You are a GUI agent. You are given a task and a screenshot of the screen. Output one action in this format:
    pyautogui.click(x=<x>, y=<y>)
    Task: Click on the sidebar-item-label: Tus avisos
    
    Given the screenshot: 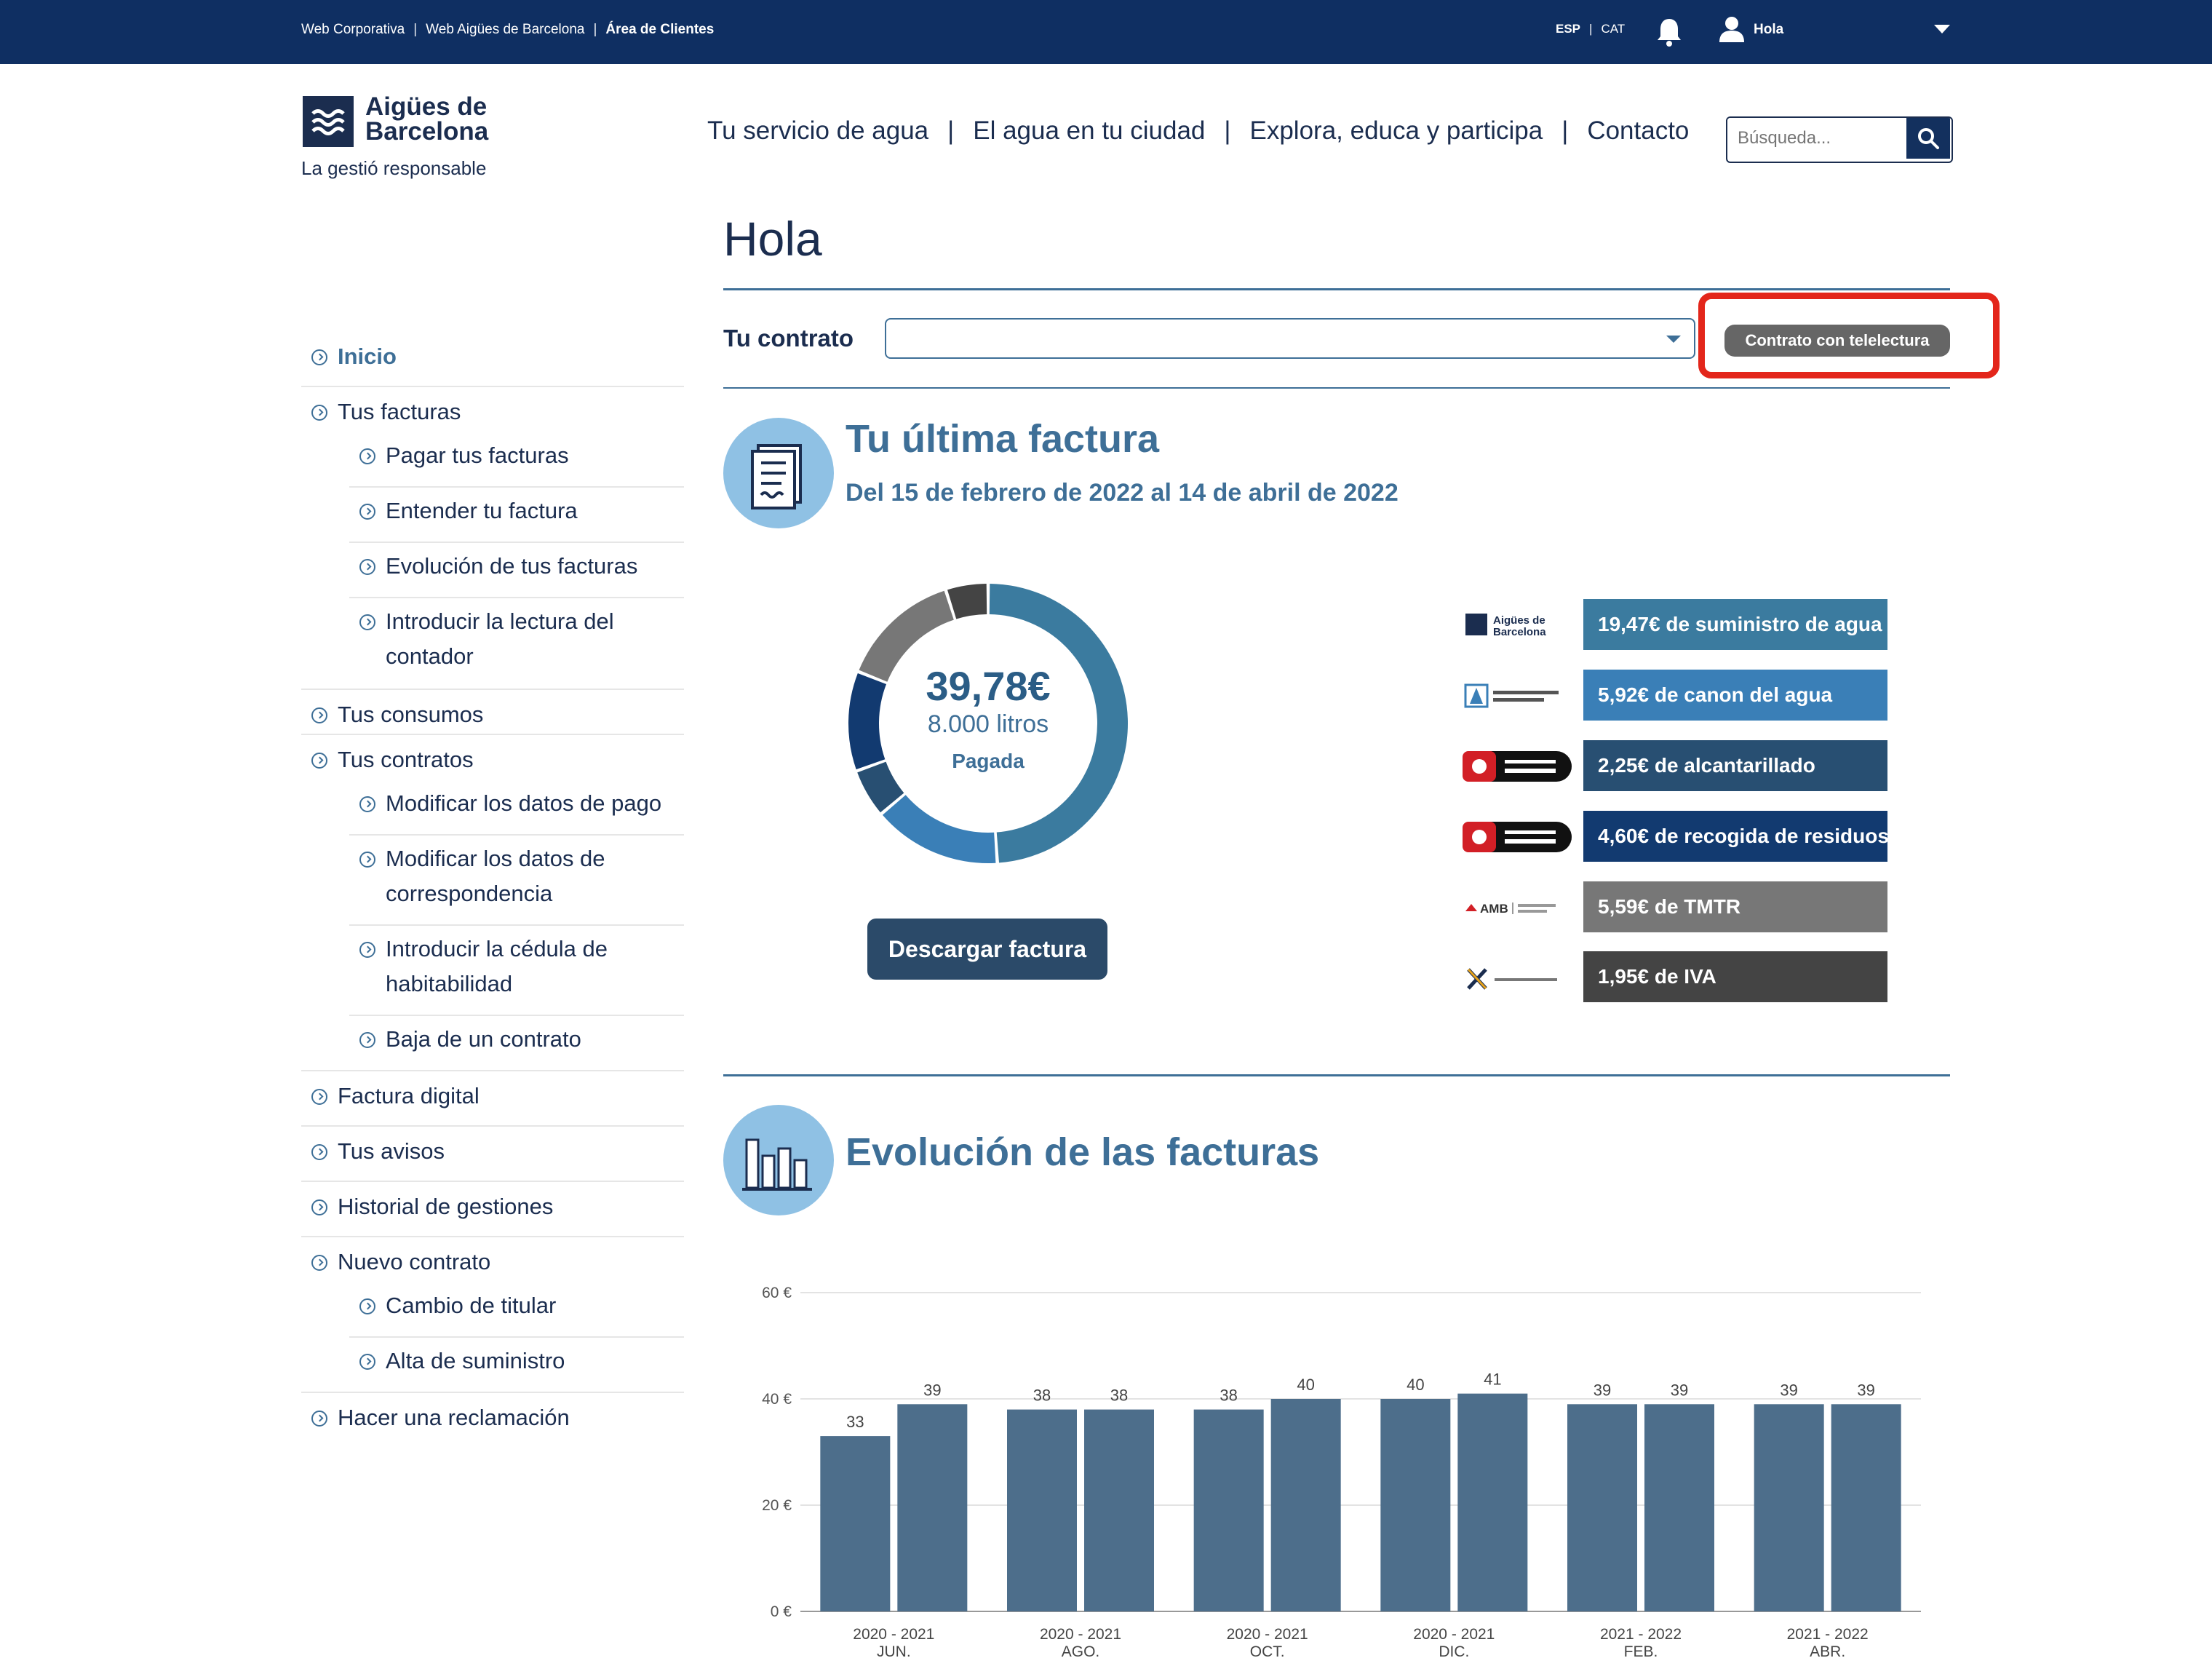 What is the action you would take?
    pyautogui.click(x=391, y=1151)
    